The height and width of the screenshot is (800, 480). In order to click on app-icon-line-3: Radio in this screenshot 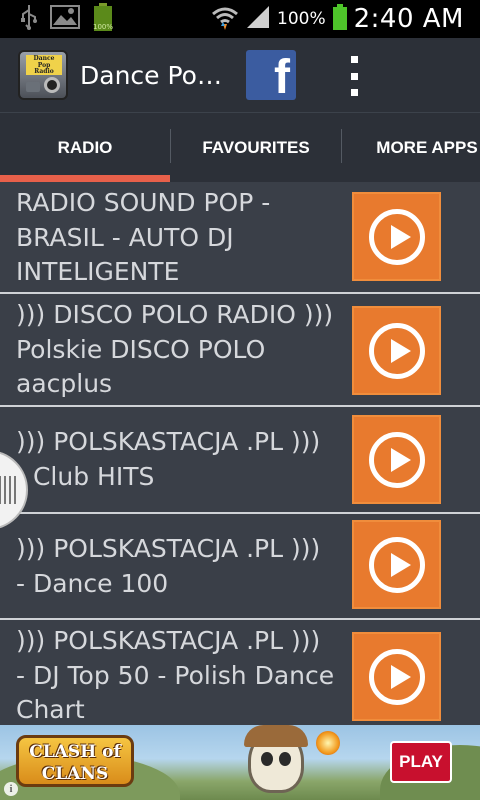, I will do `click(44, 71)`.